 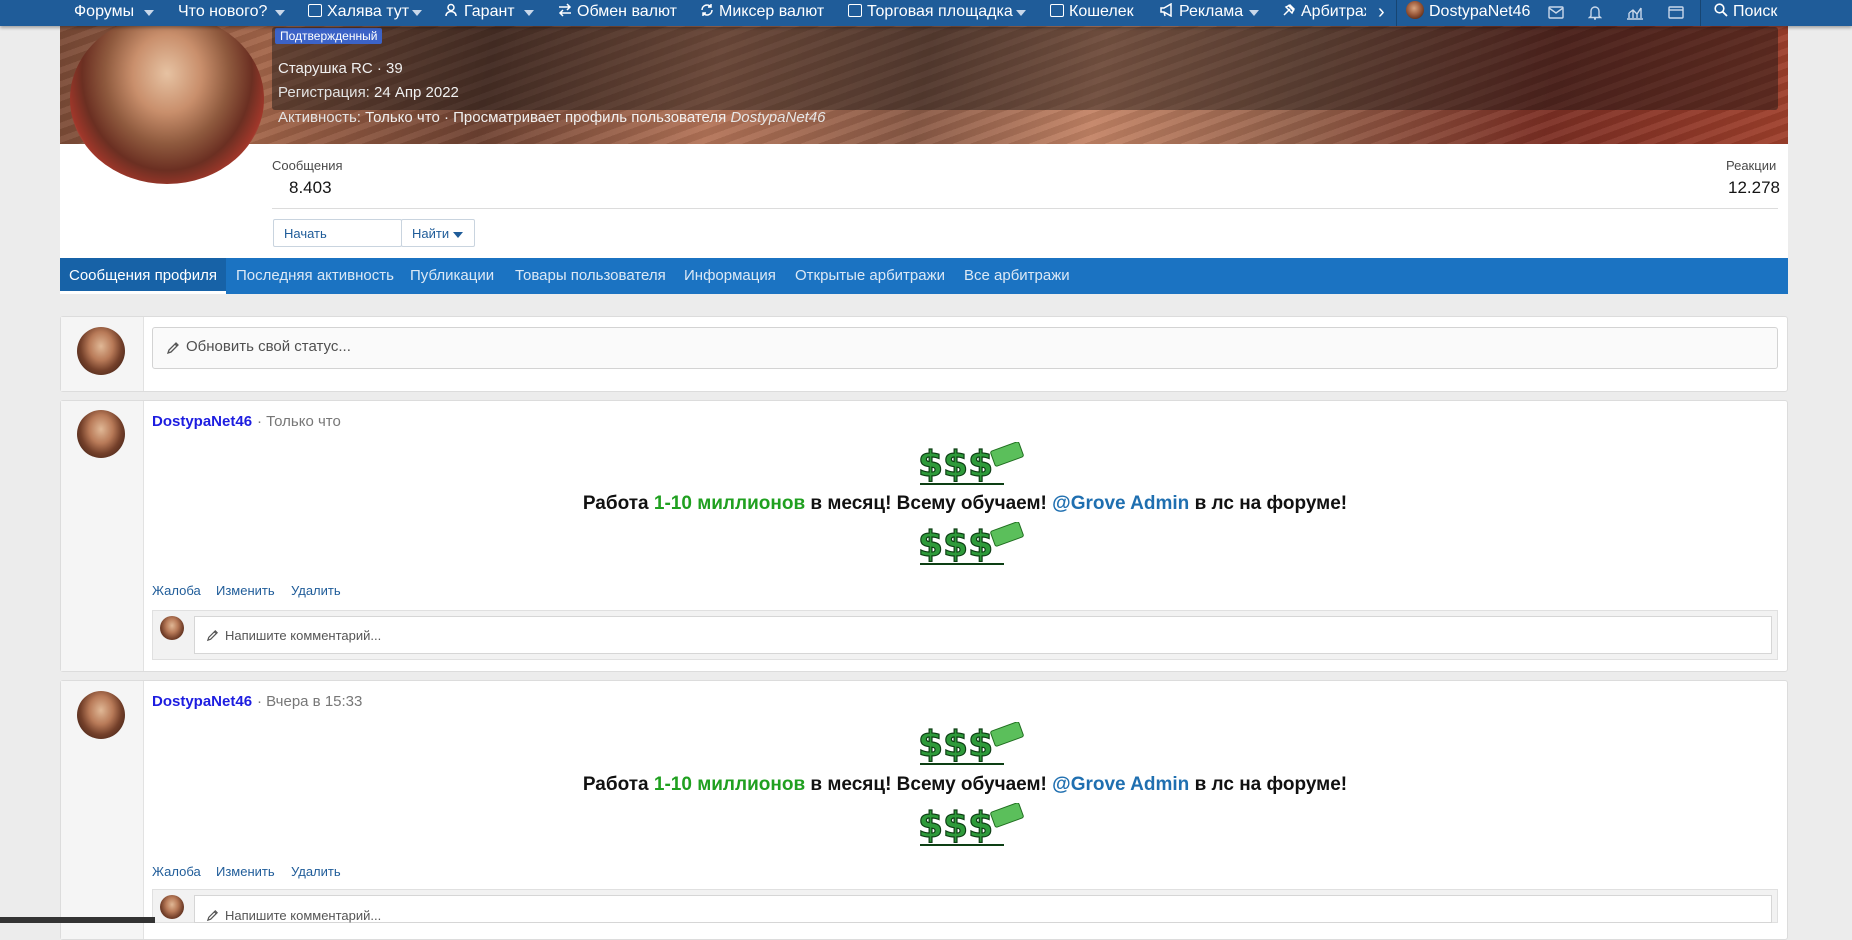 I want to click on store-icon, so click(x=855, y=10).